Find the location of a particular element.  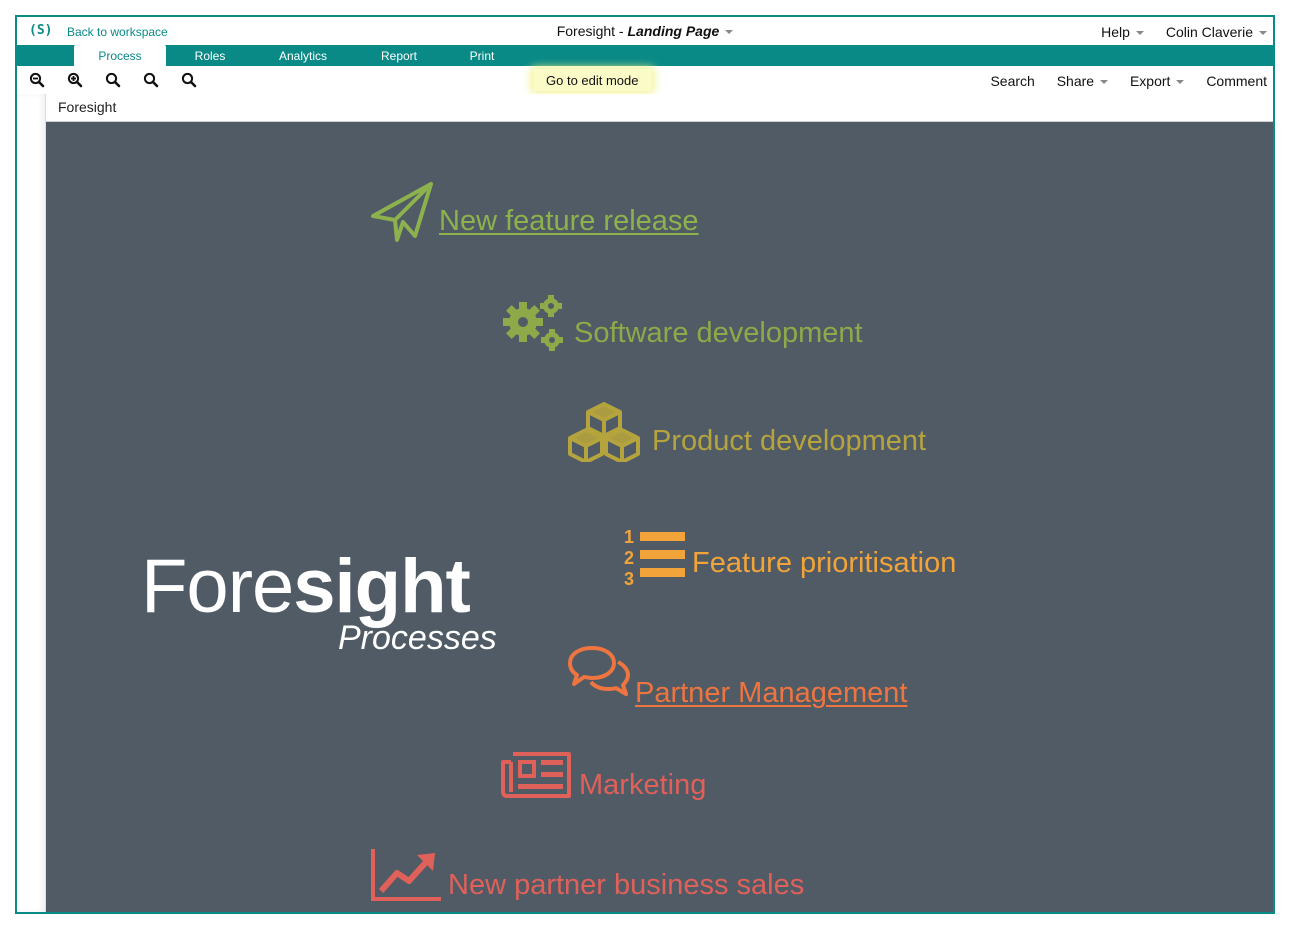

brand-name-light: Fore is located at coordinates (217, 586).